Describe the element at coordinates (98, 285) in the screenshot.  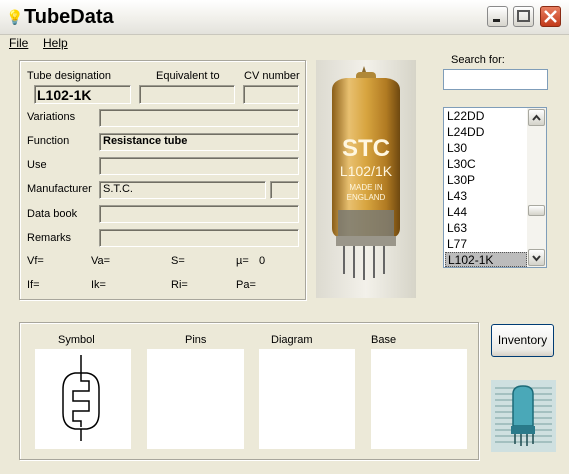
I see `ik-param: Ik=` at that location.